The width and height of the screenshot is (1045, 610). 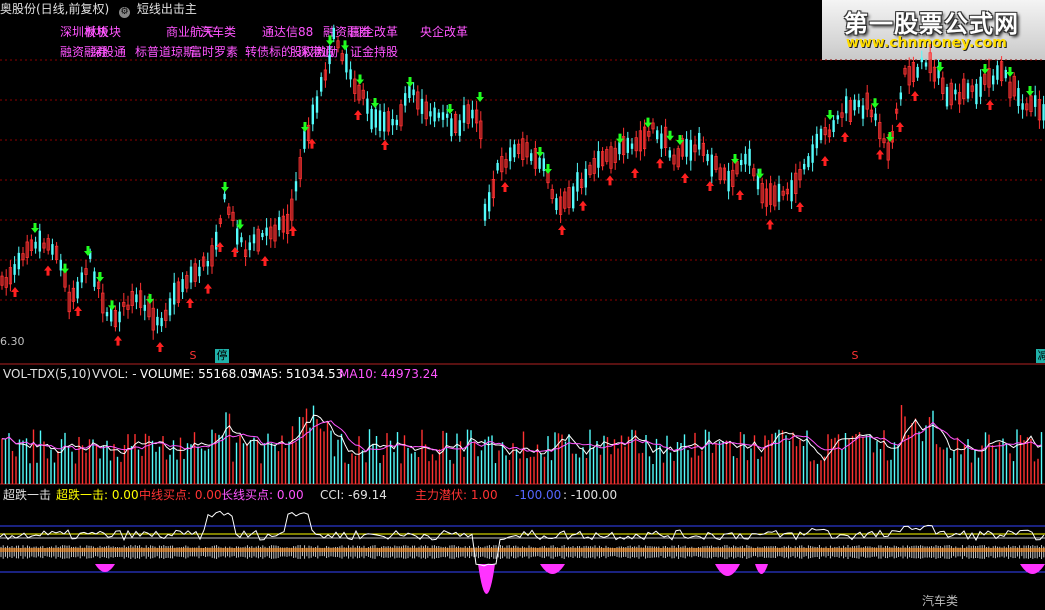 What do you see at coordinates (198, 374) in the screenshot?
I see `volume-value: VOLUME: 55168.05` at bounding box center [198, 374].